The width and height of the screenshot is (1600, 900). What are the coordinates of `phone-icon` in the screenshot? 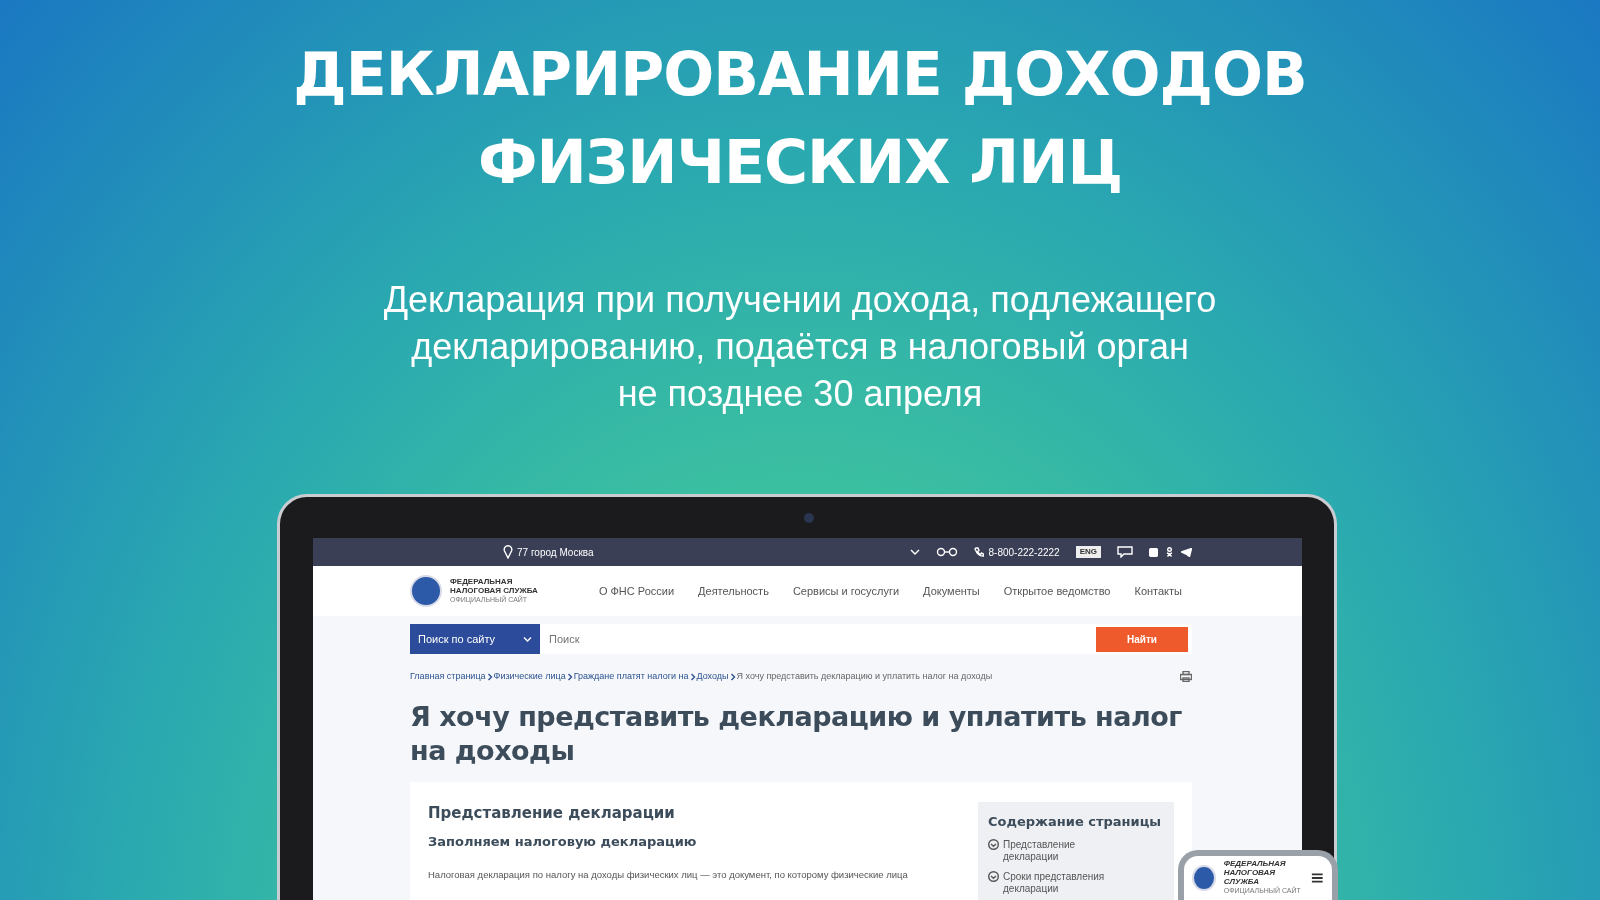 It's located at (979, 552).